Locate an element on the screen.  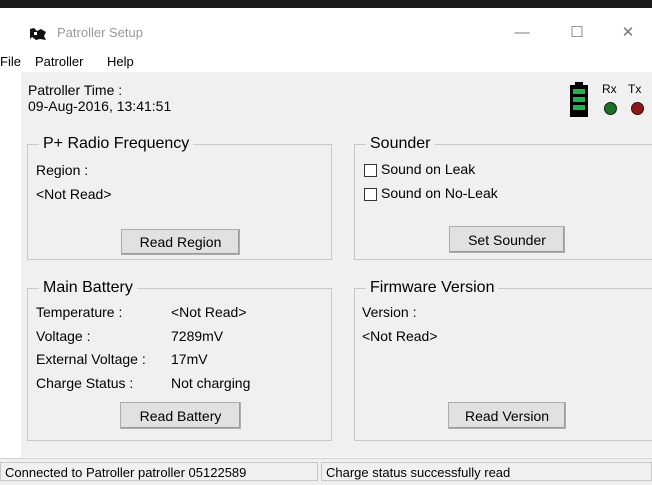
sound-on-leak-checkbox is located at coordinates (370, 170).